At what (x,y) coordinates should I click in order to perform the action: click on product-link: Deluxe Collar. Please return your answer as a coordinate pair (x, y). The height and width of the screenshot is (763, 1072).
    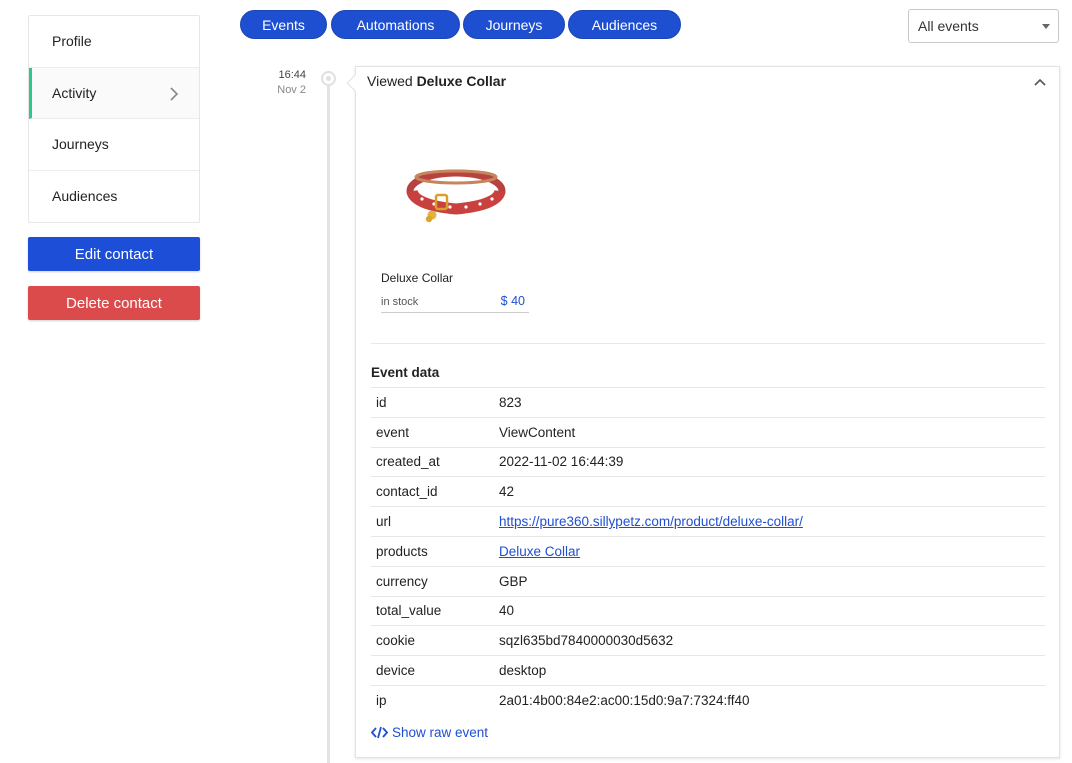
    Looking at the image, I should click on (539, 551).